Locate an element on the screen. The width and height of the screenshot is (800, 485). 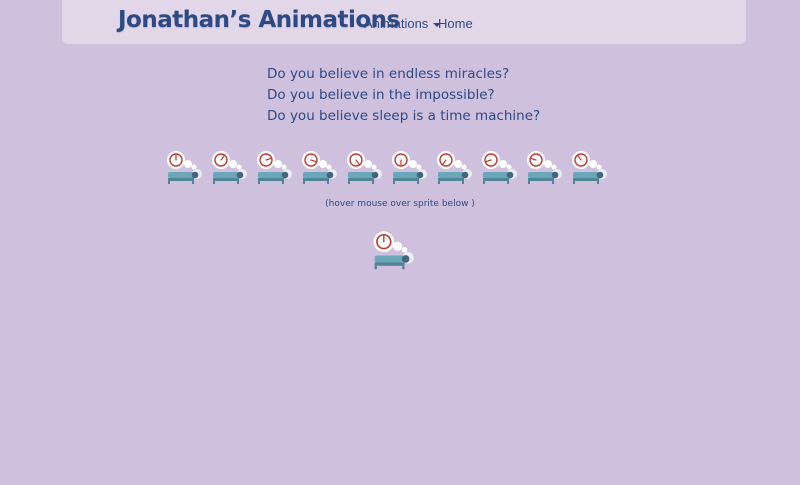
poem-line: Do you believe sleep is a time machine? is located at coordinates (404, 116).